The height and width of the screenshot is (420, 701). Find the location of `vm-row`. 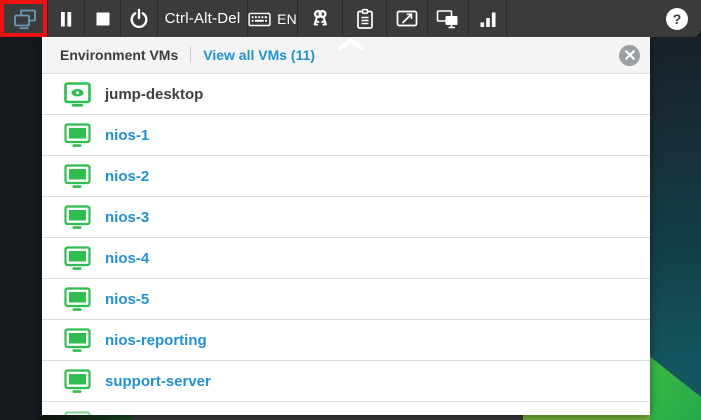

vm-row is located at coordinates (346, 408).